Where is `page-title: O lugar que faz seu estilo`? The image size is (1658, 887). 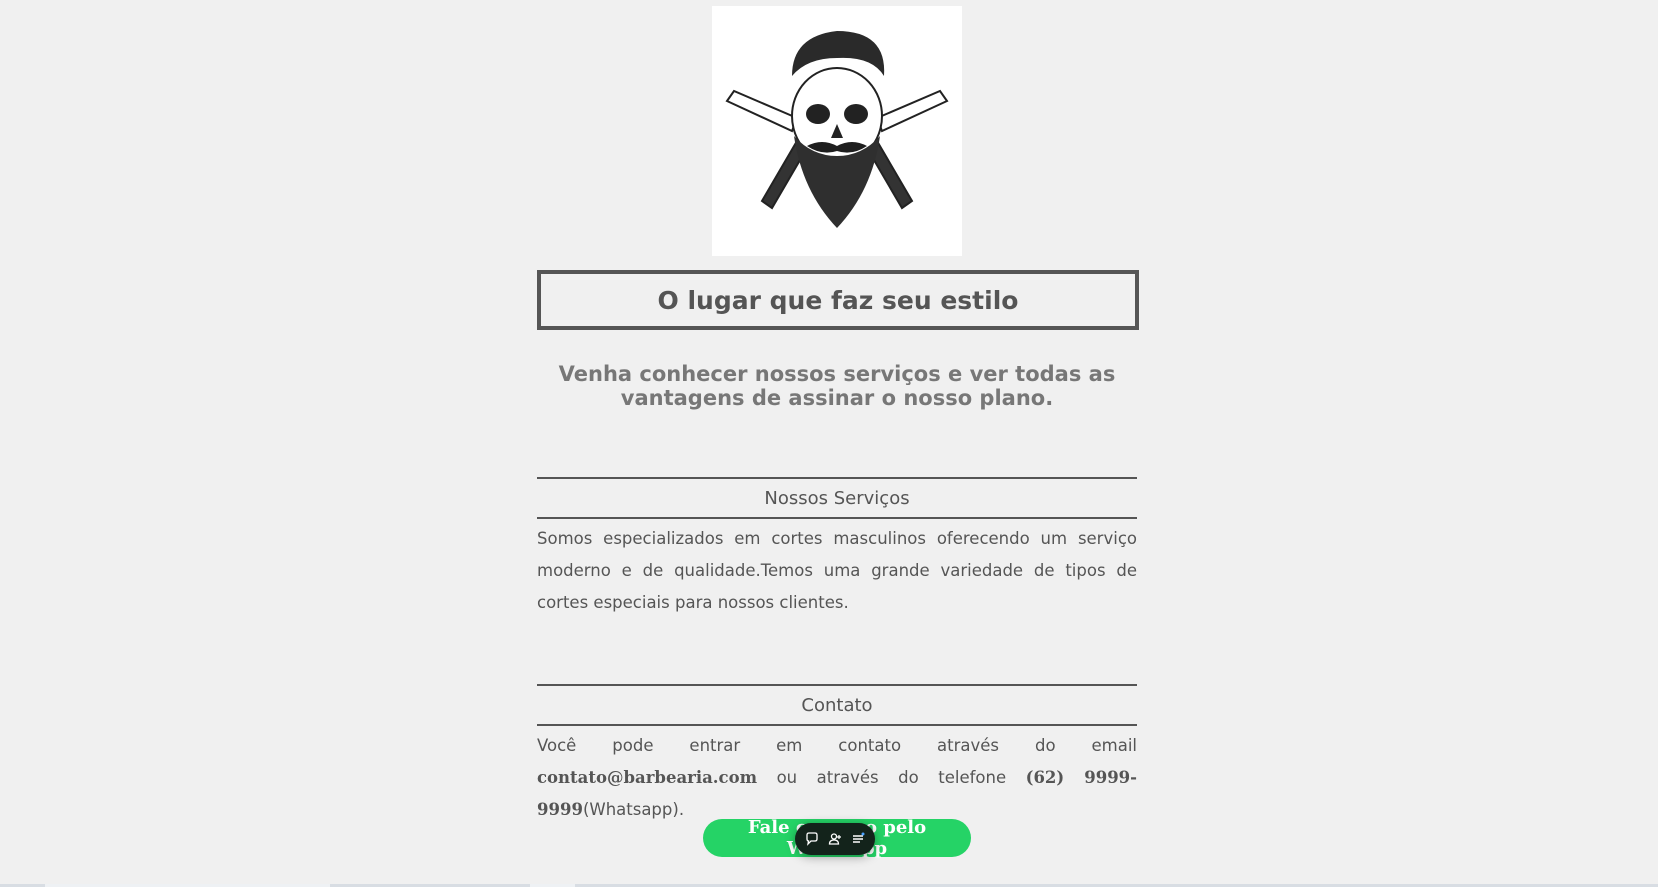
page-title: O lugar que faz seu estilo is located at coordinates (838, 300).